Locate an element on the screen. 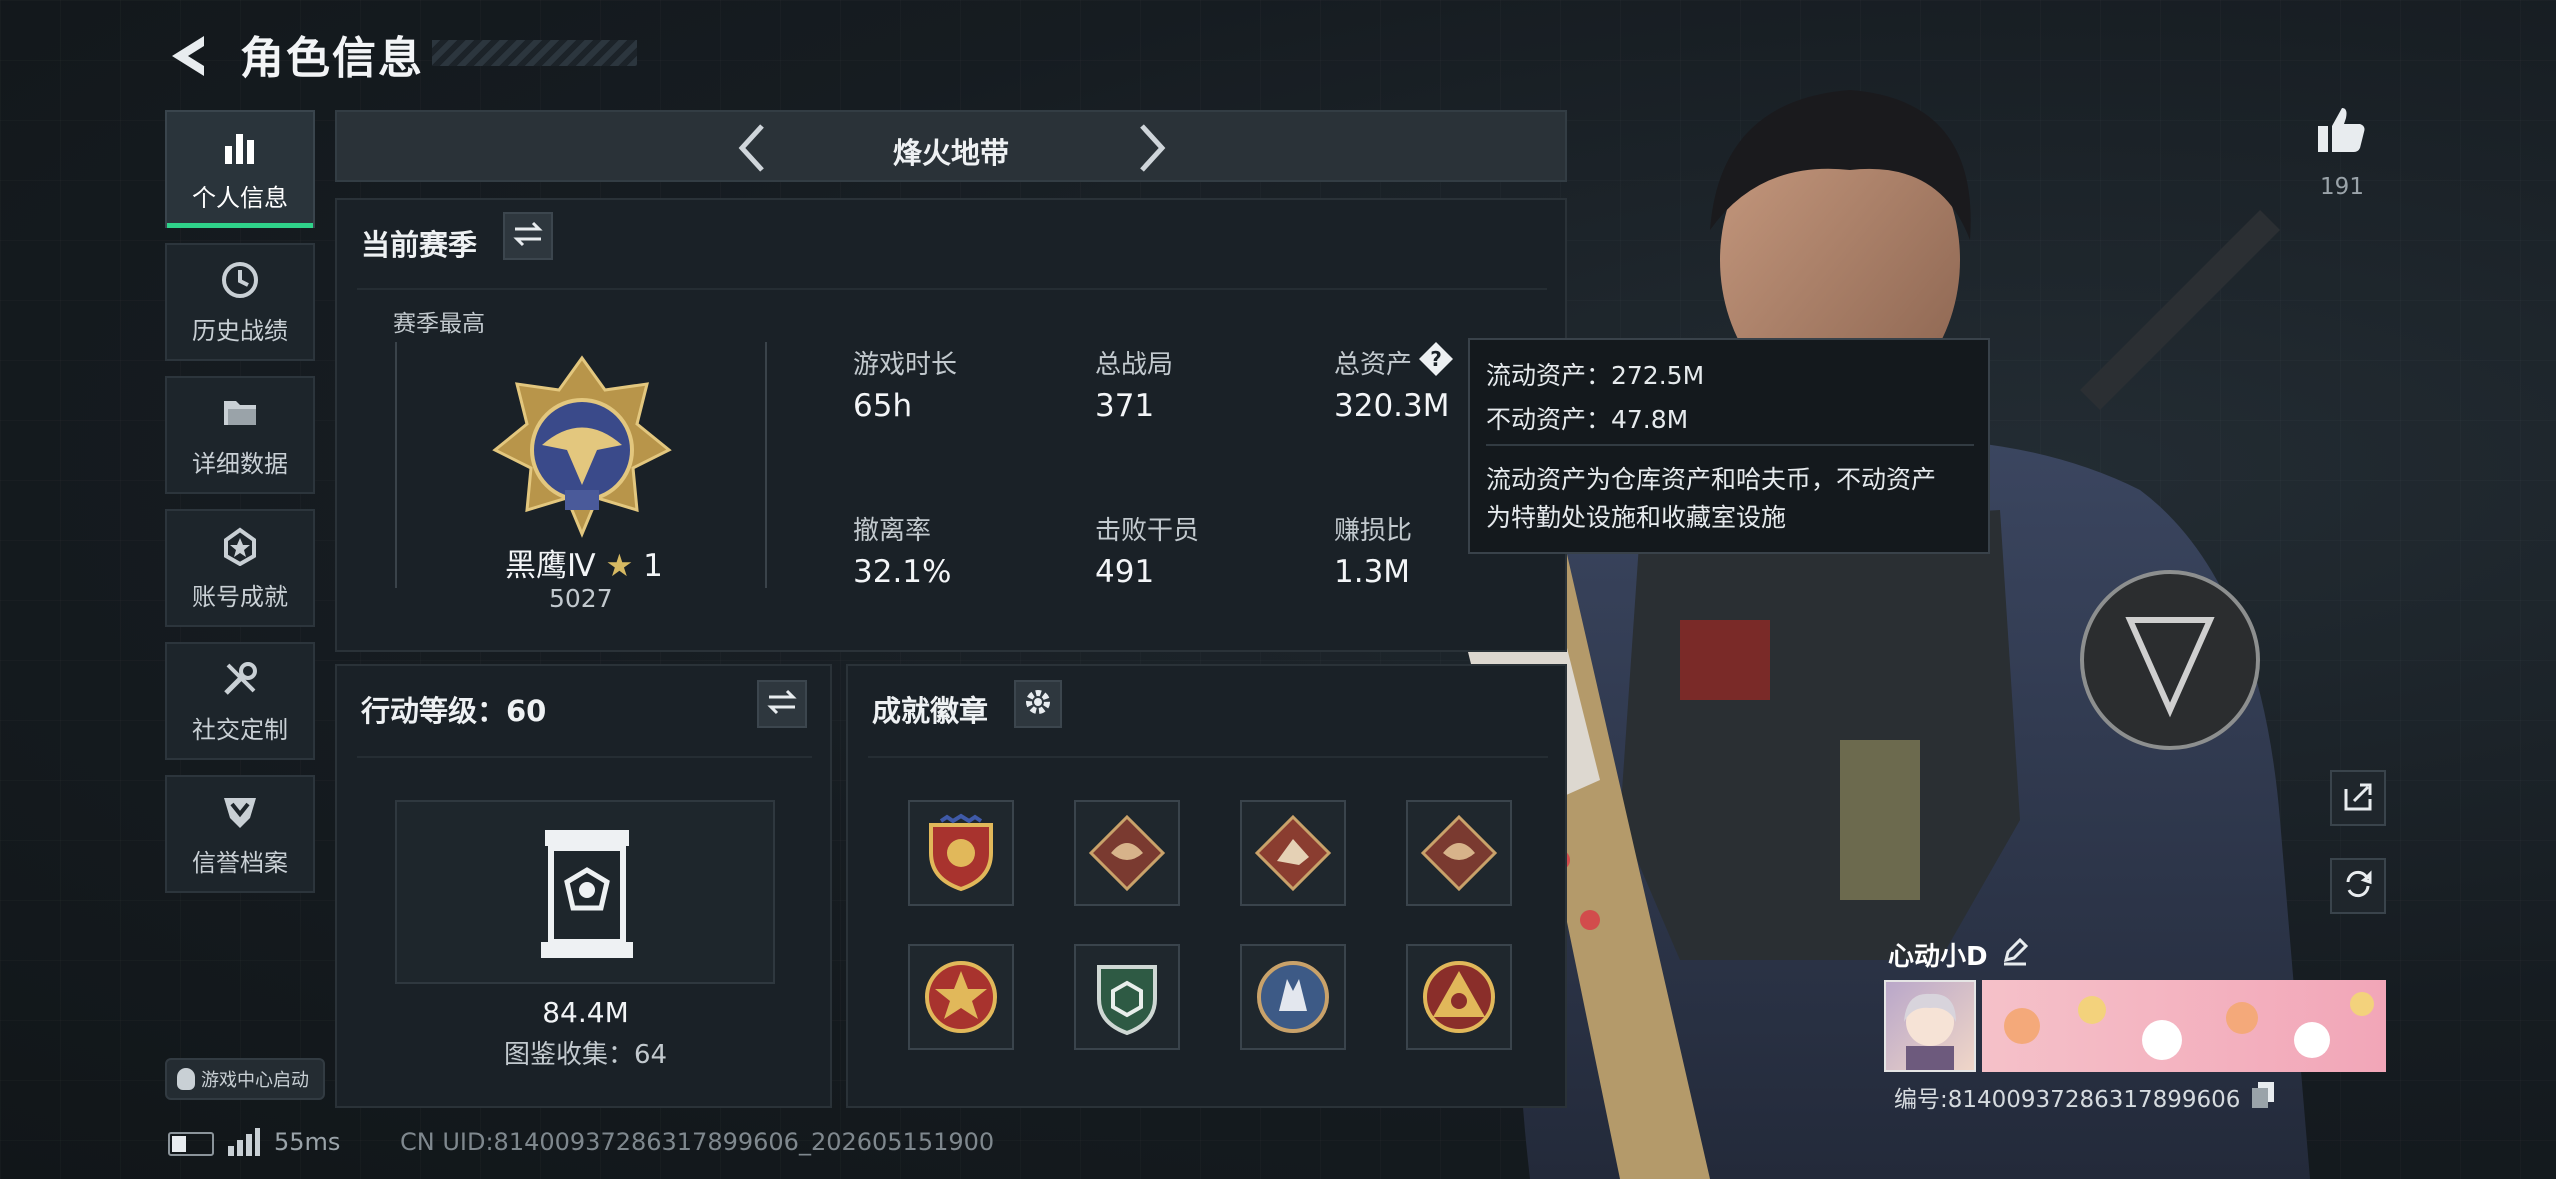 The width and height of the screenshot is (2556, 1179). name-card-banner is located at coordinates (2184, 1026).